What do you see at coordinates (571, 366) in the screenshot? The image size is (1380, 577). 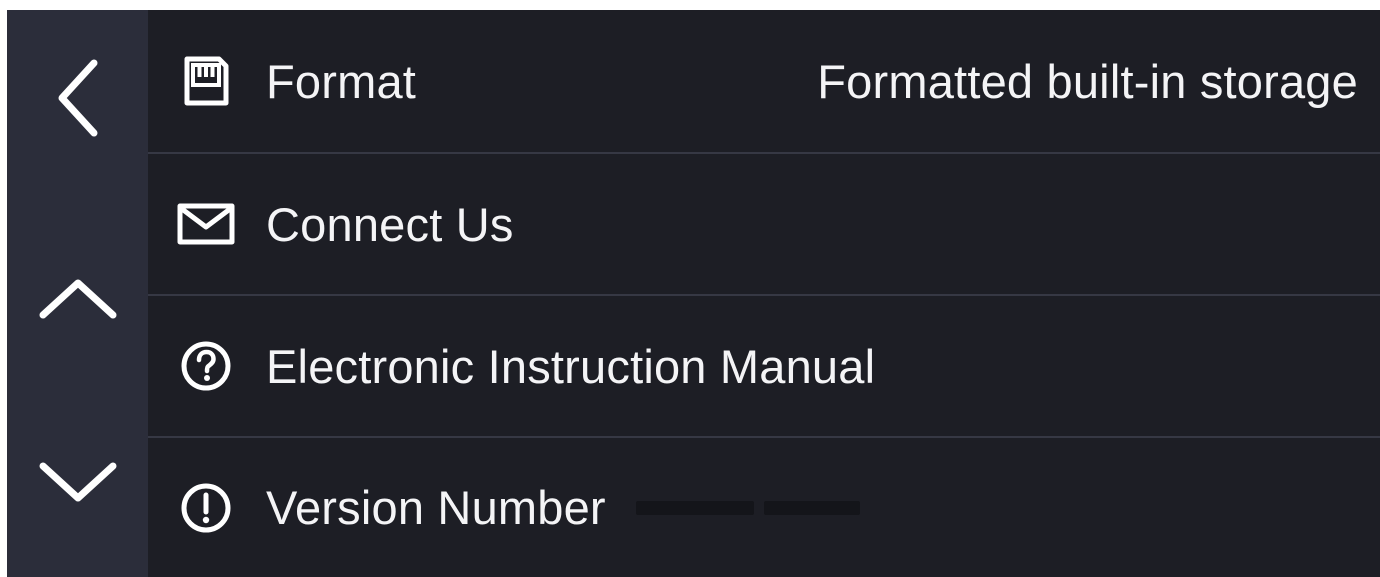 I see `menu-item-label: Electronic Instruction Manual` at bounding box center [571, 366].